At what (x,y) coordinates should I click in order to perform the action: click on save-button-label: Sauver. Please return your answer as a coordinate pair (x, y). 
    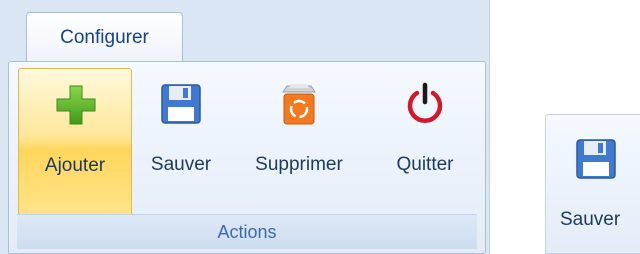
    Looking at the image, I should click on (181, 164).